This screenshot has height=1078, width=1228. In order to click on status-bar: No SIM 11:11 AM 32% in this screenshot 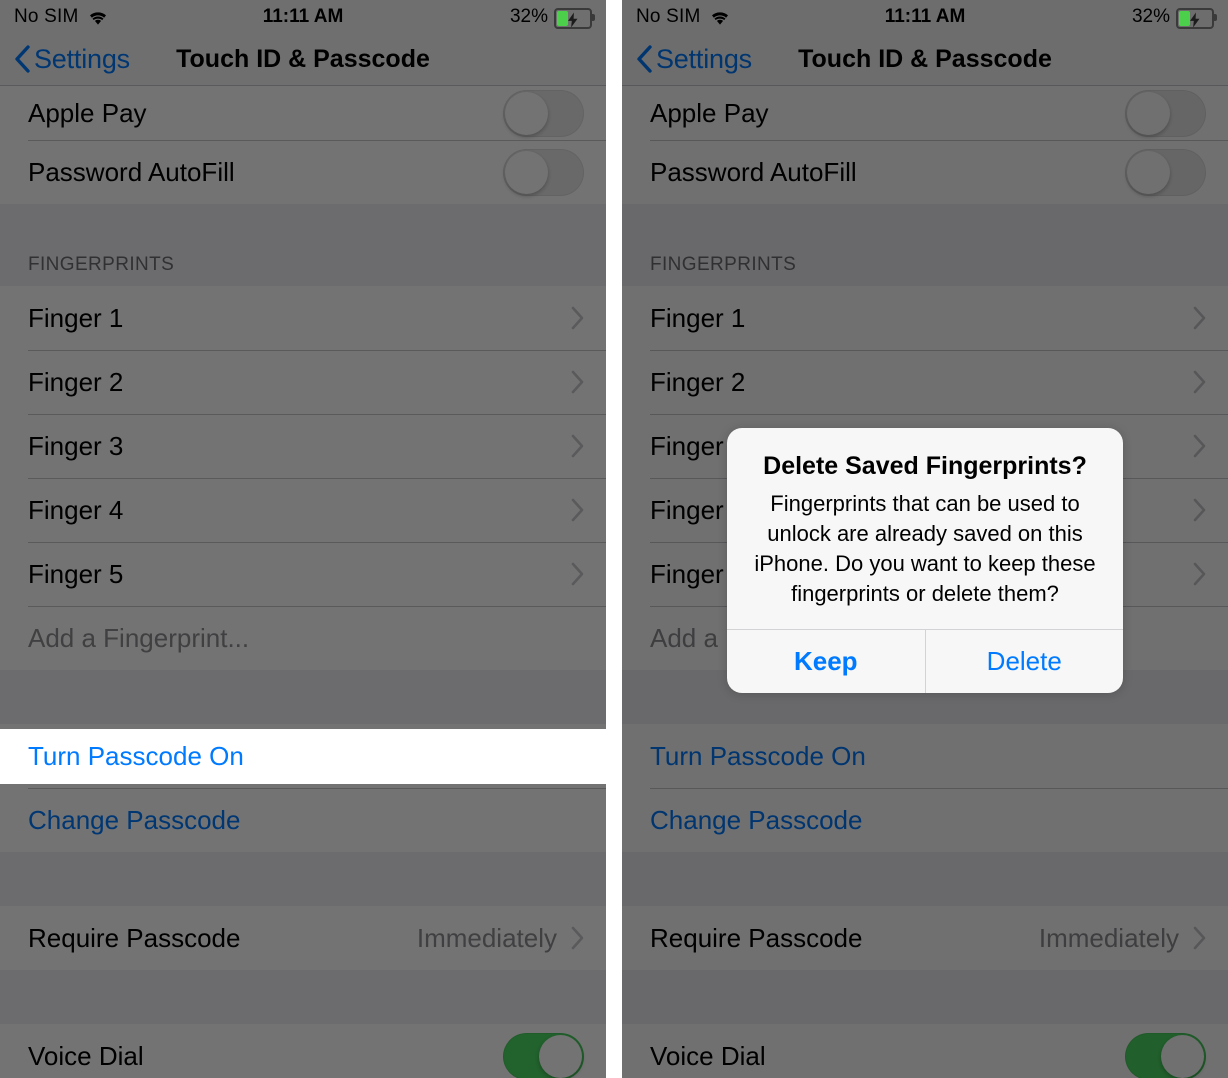, I will do `click(303, 16)`.